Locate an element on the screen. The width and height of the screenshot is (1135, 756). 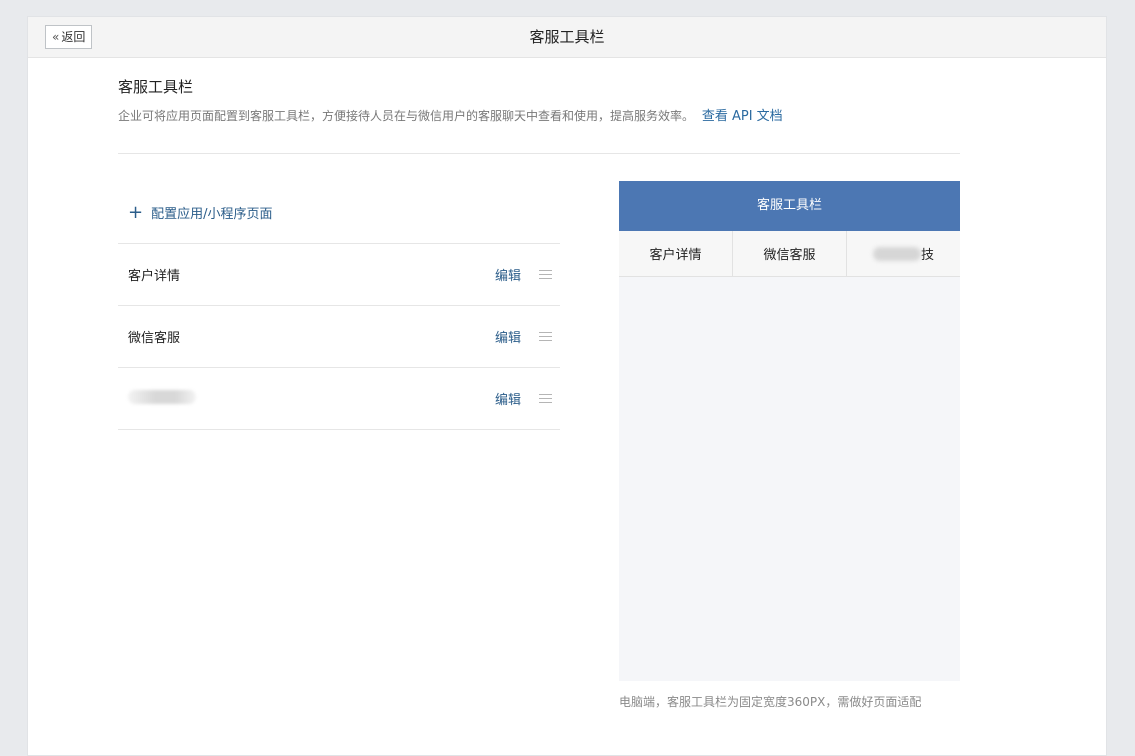
config-list: + 配置应用/小程序页面 客户详情 编辑 微信客服 编辑 编辑 is located at coordinates (339, 306).